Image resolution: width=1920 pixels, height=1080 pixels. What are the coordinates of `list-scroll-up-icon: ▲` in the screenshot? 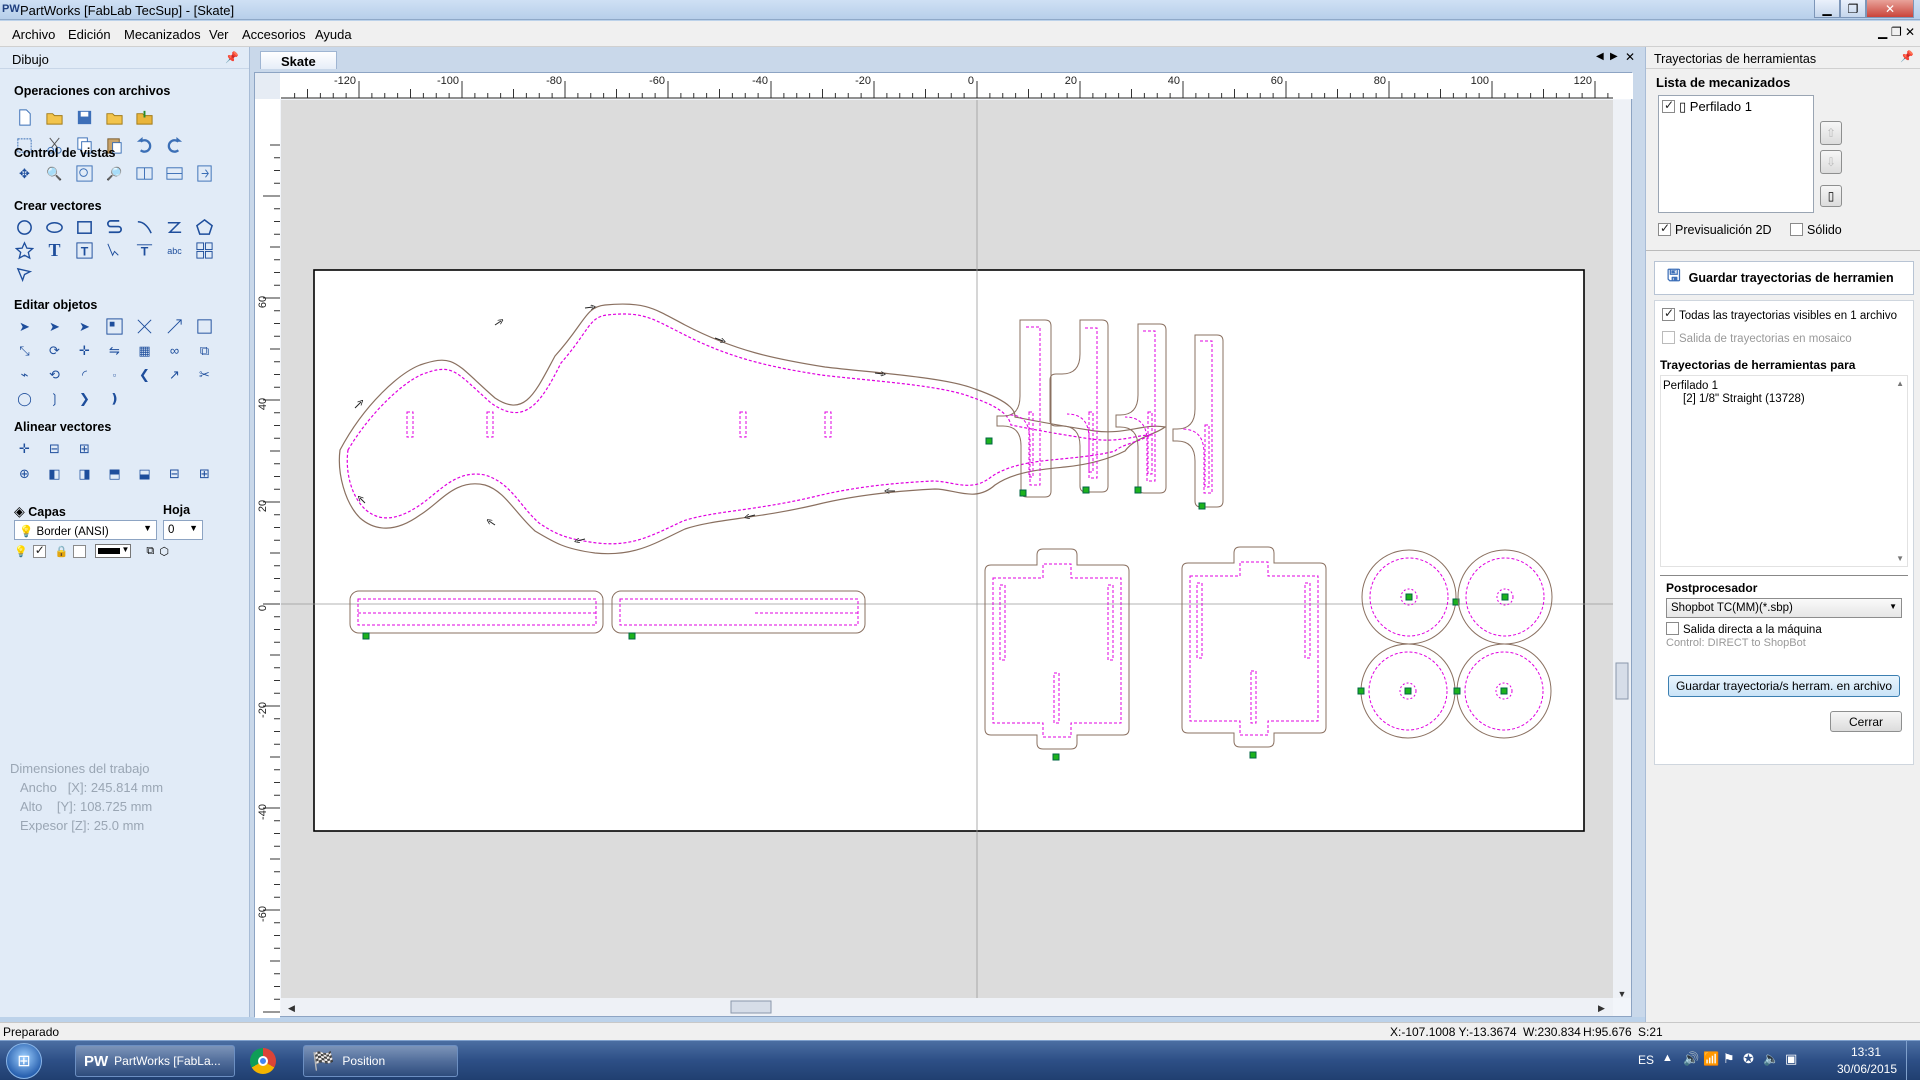 It's located at (1900, 383).